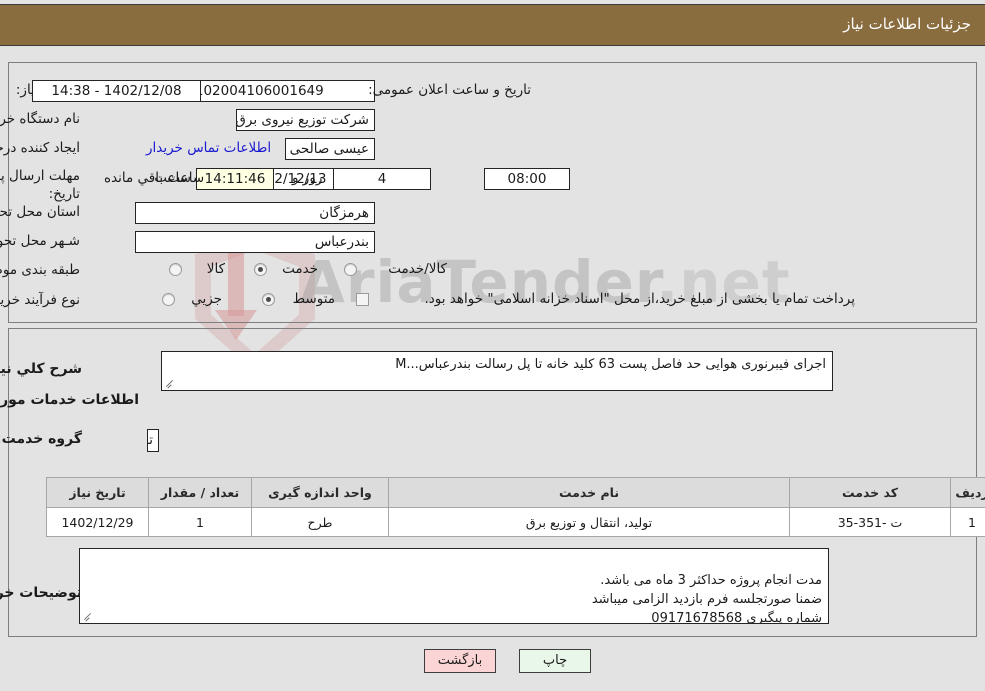 The image size is (985, 691). Describe the element at coordinates (350, 269) in the screenshot. I see `radio-category-kala-khedmat` at that location.